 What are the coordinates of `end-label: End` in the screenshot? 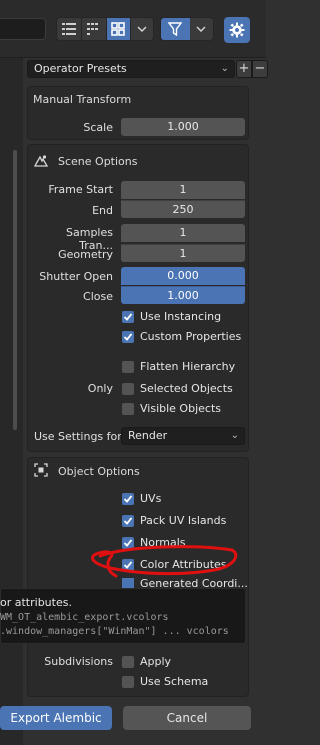 It's located at (102, 210).